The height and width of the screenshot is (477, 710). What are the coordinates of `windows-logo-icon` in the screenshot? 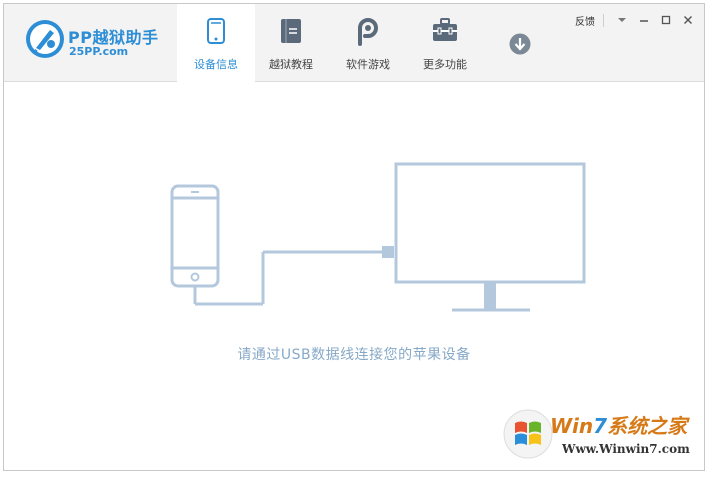 It's located at (528, 434).